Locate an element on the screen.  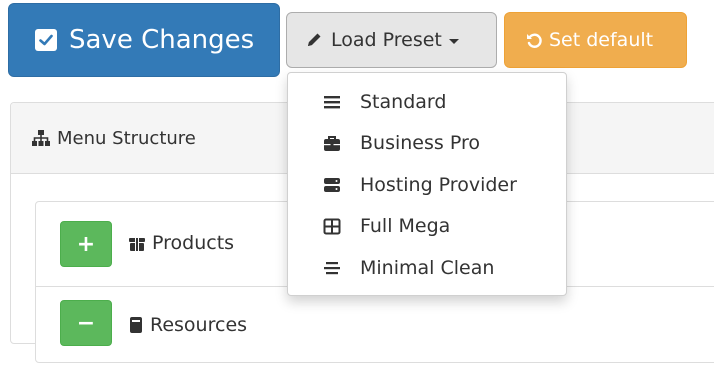
save-changes-button: Save Changes is located at coordinates (144, 40).